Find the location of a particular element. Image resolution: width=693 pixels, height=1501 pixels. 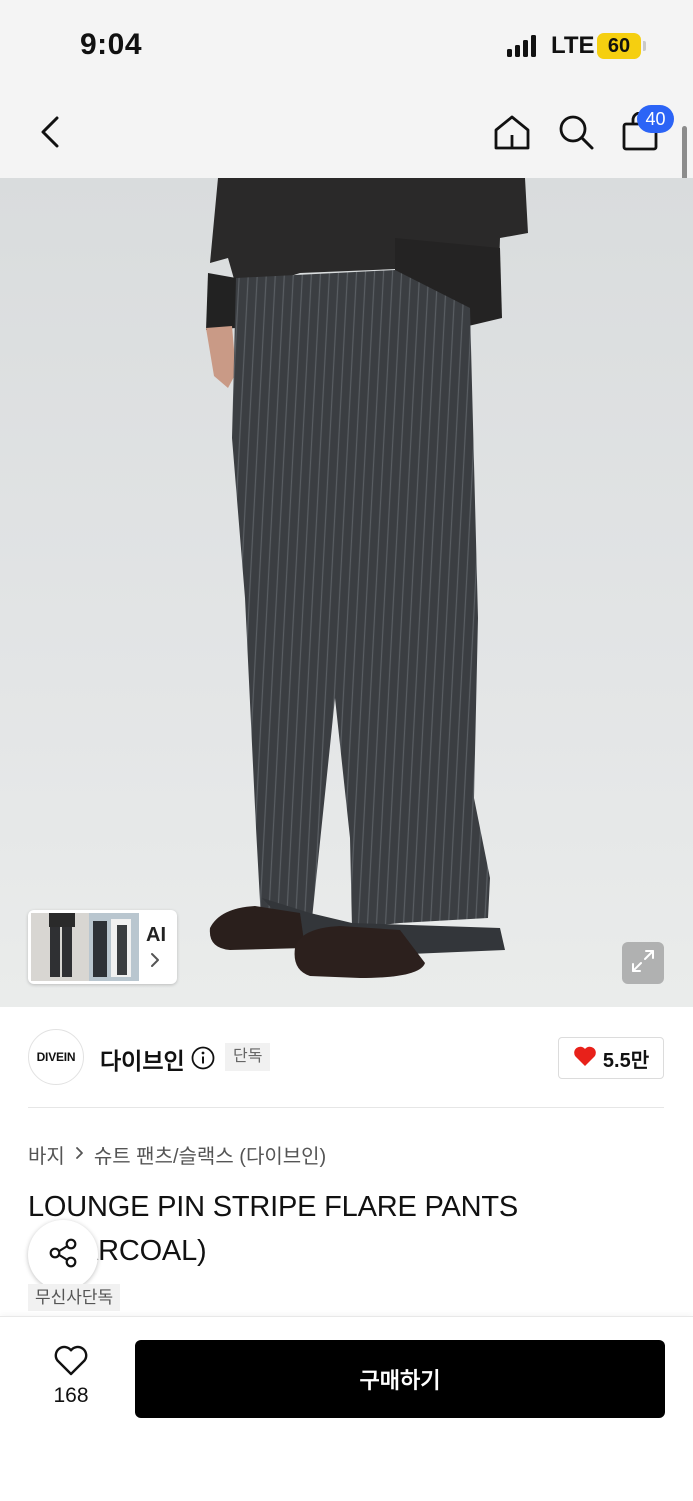

home-icon is located at coordinates (512, 134).